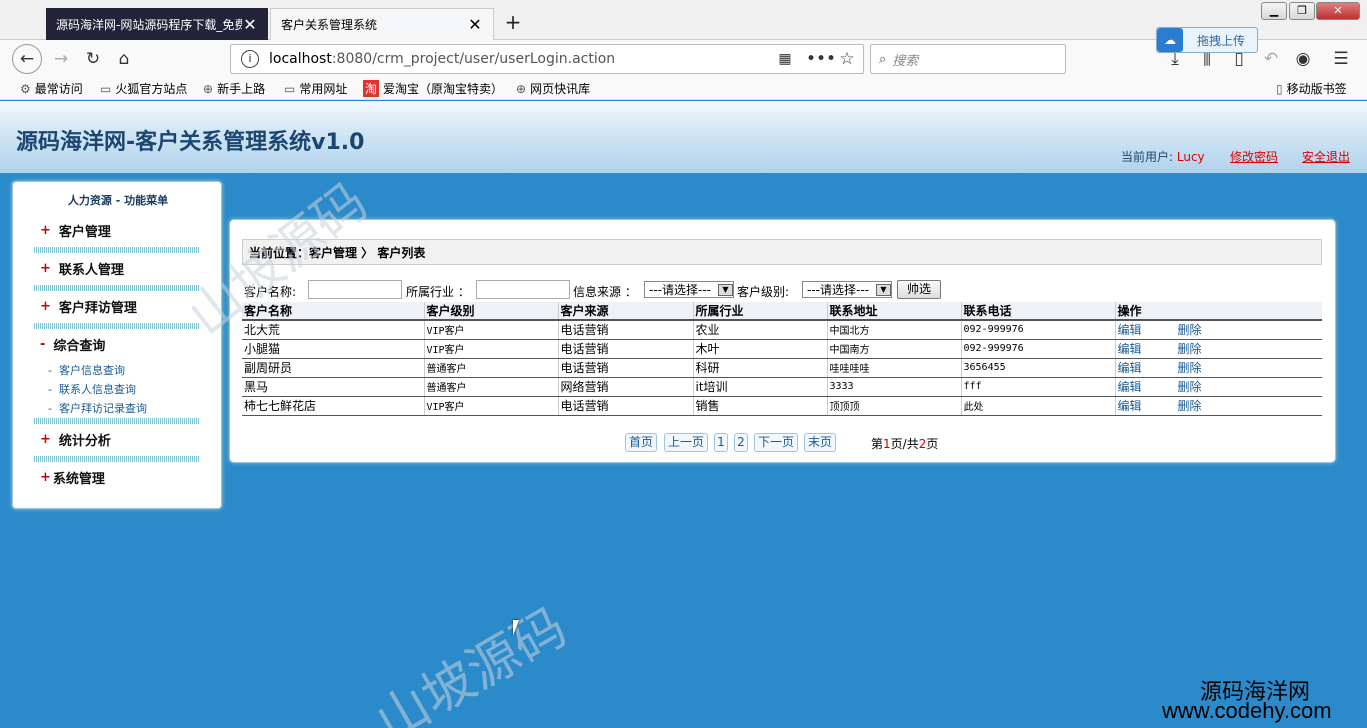 Image resolution: width=1367 pixels, height=728 pixels. What do you see at coordinates (382, 24) in the screenshot?
I see `browser-tab-2: 客户关系管理系统 ✕` at bounding box center [382, 24].